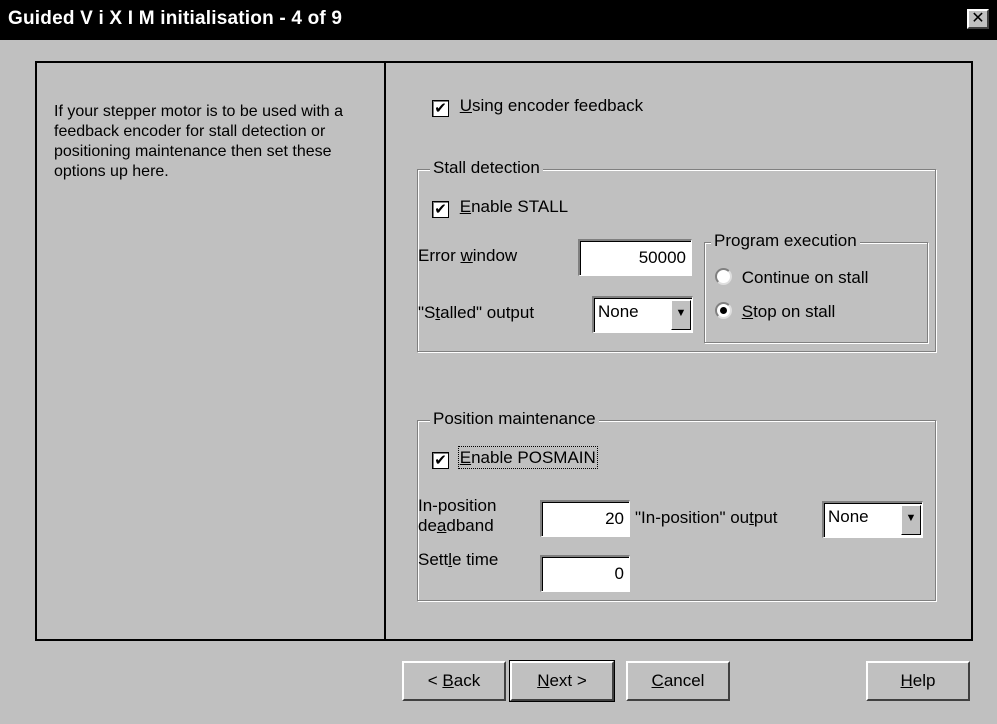 Image resolution: width=997 pixels, height=724 pixels. Describe the element at coordinates (642, 314) in the screenshot. I see `stalled-output-select: None ▼` at that location.